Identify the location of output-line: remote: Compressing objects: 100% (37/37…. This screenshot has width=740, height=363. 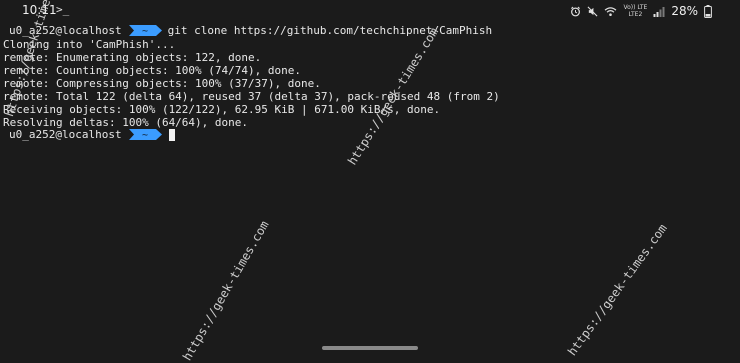
(162, 83).